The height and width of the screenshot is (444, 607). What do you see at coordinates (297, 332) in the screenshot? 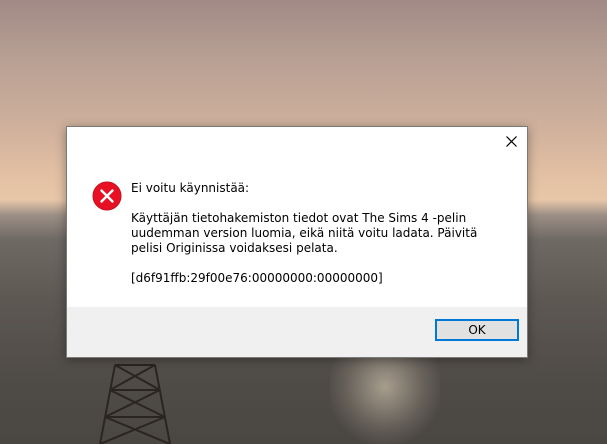
I see `dialog-footer: OK` at bounding box center [297, 332].